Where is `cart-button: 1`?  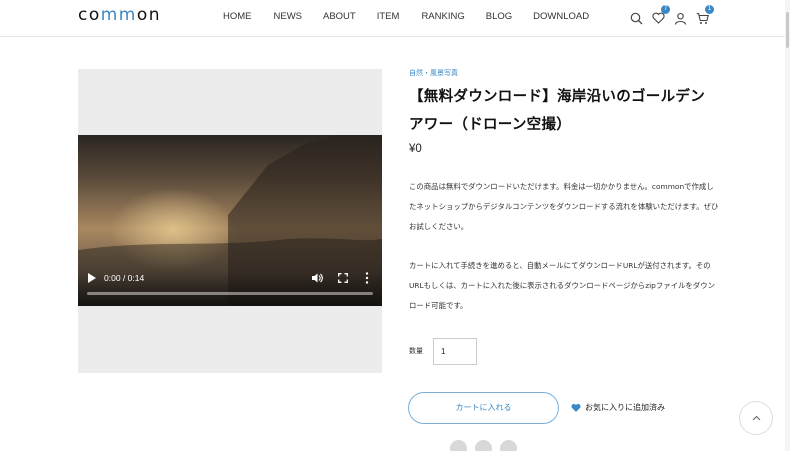
cart-button: 1 is located at coordinates (704, 15).